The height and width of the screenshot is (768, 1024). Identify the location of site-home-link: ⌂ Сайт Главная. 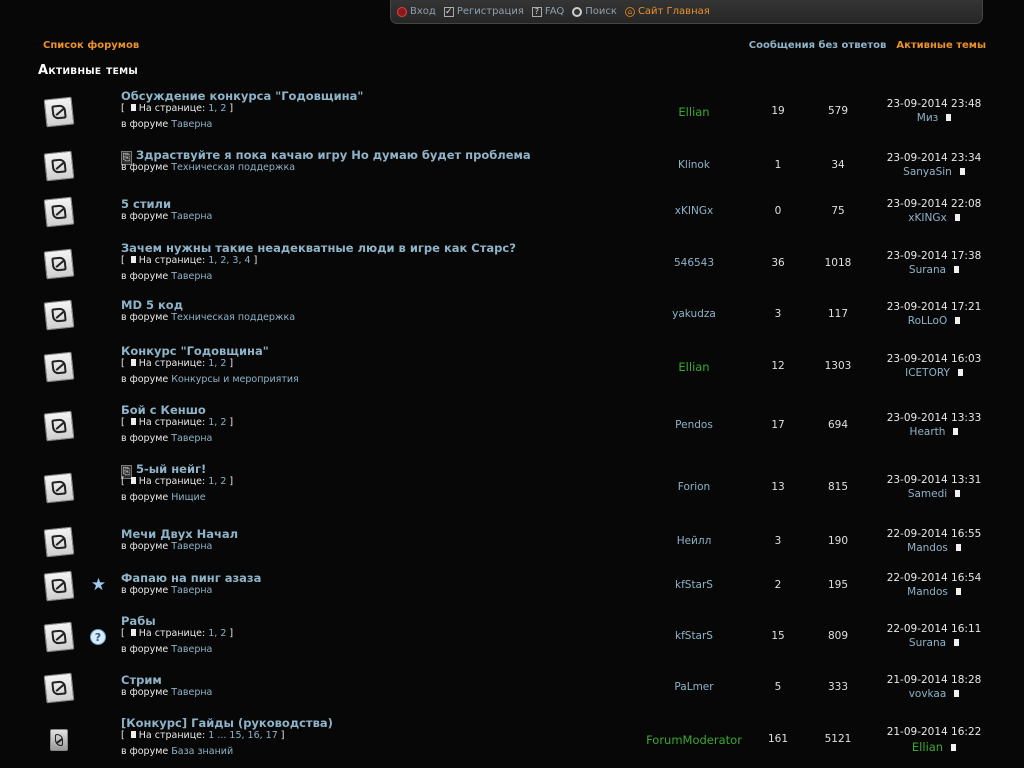
(667, 11).